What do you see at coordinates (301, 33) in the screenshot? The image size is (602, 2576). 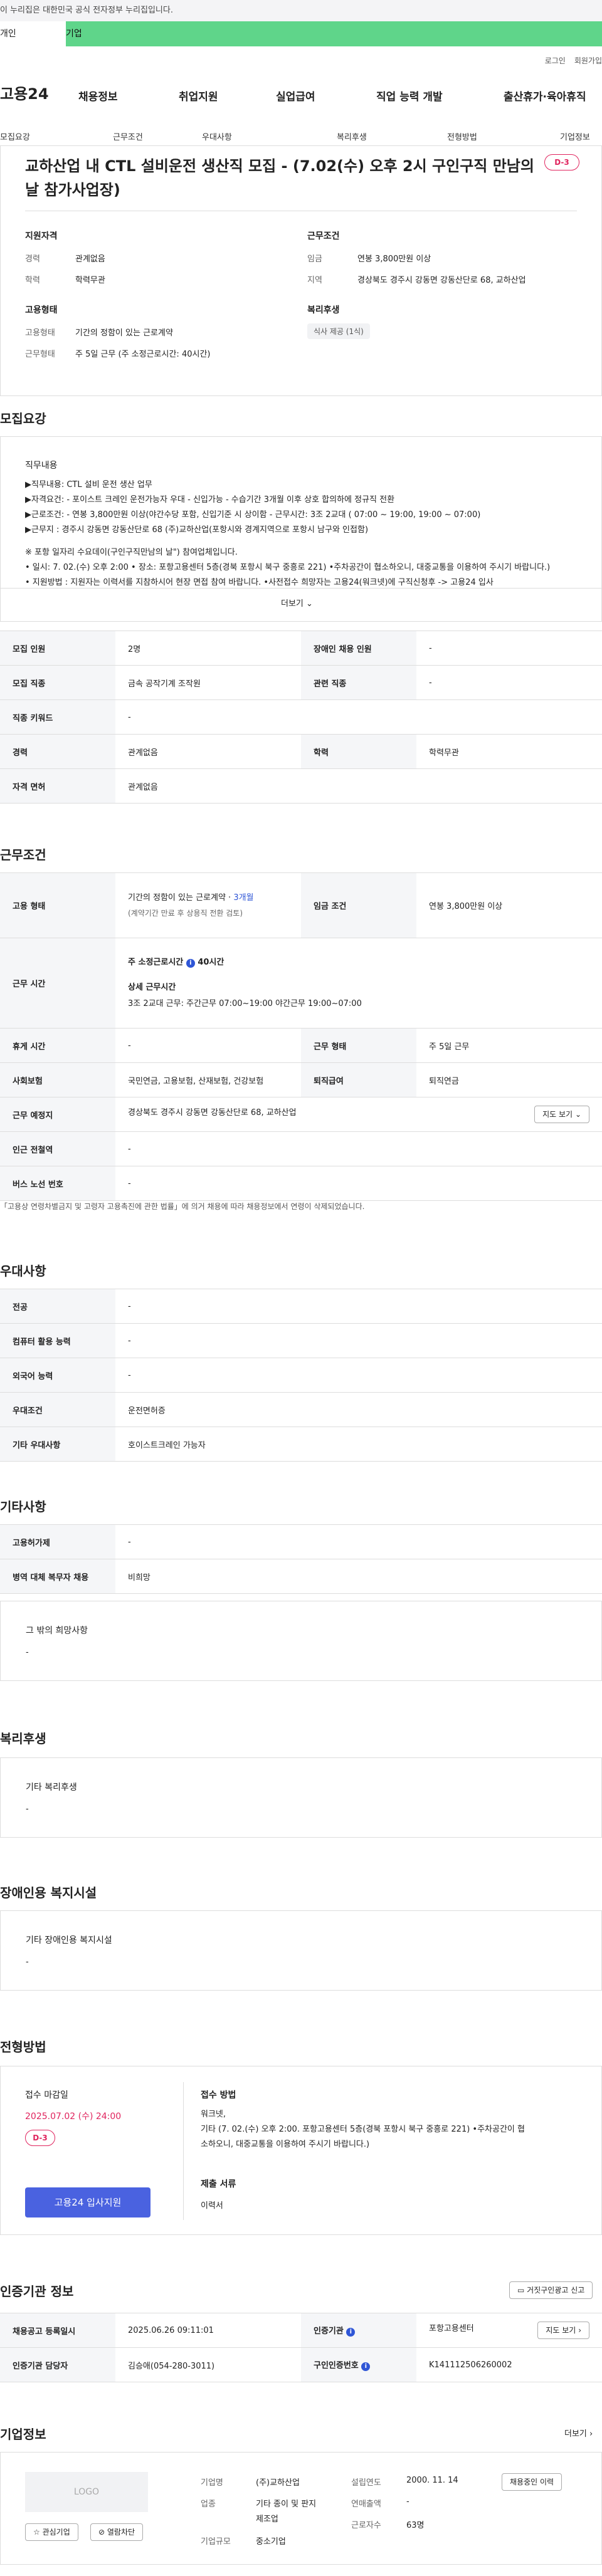 I see `user-type-tabs: 개인 기업` at bounding box center [301, 33].